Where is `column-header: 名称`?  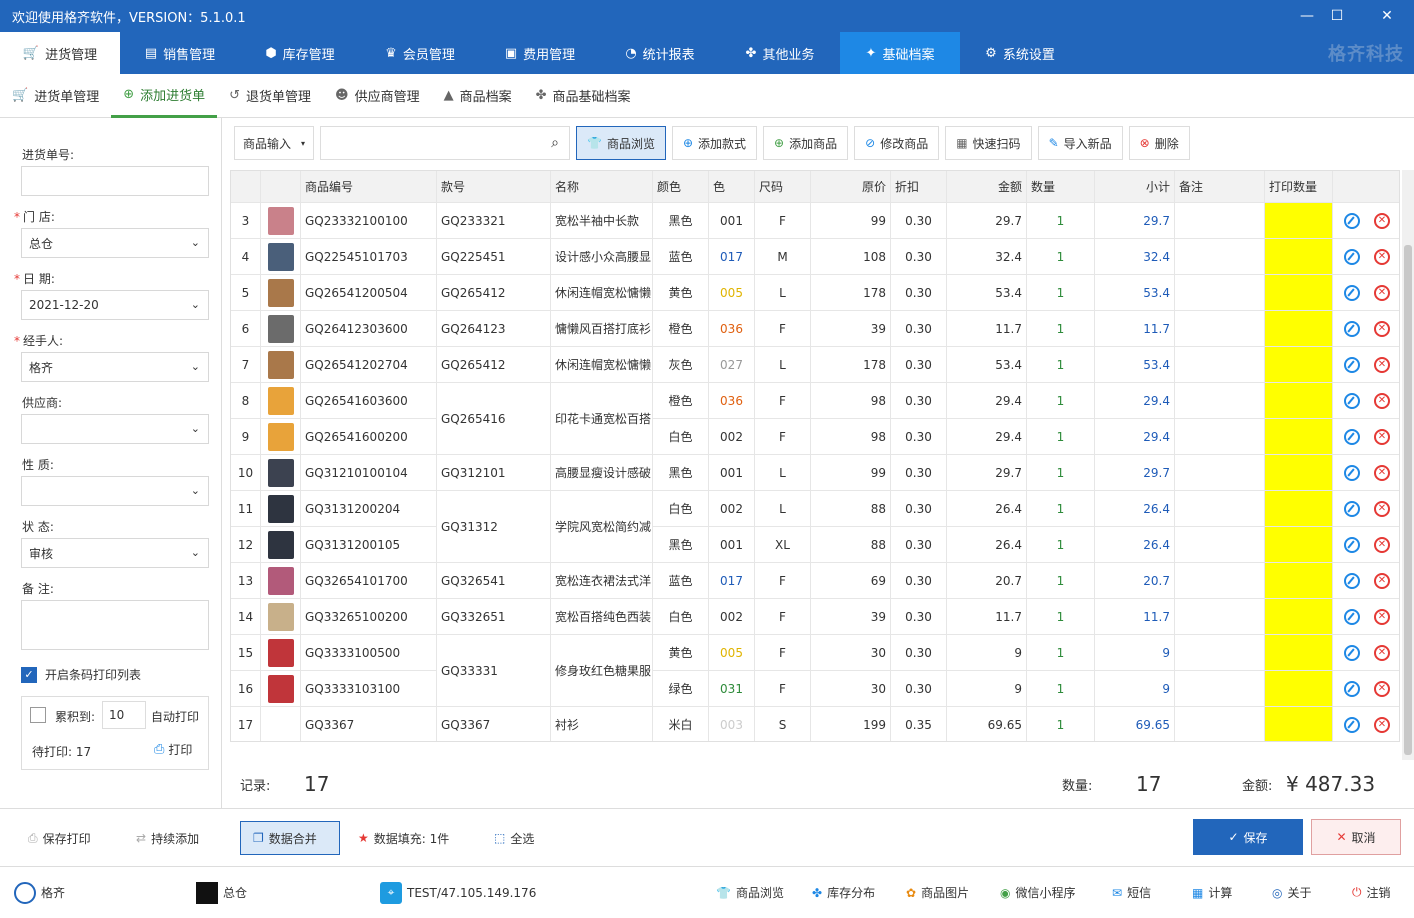 column-header: 名称 is located at coordinates (602, 186).